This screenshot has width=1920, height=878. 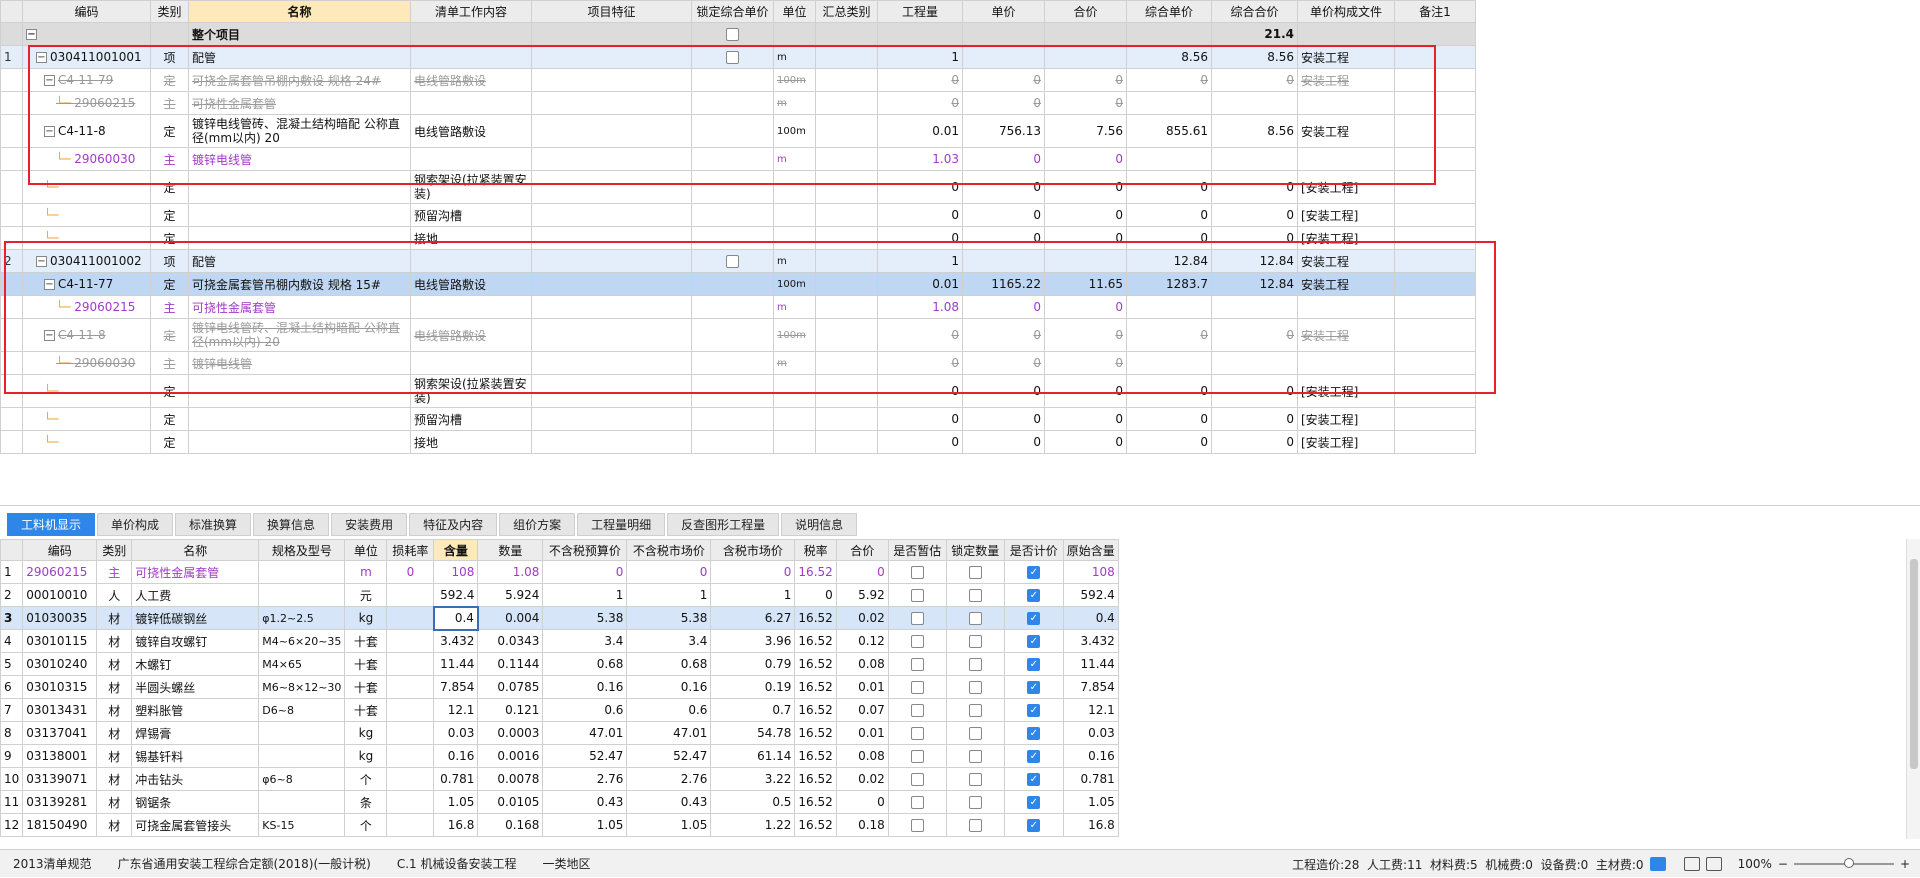 What do you see at coordinates (299, 159) in the screenshot?
I see `name-cell: 镀锌电线管` at bounding box center [299, 159].